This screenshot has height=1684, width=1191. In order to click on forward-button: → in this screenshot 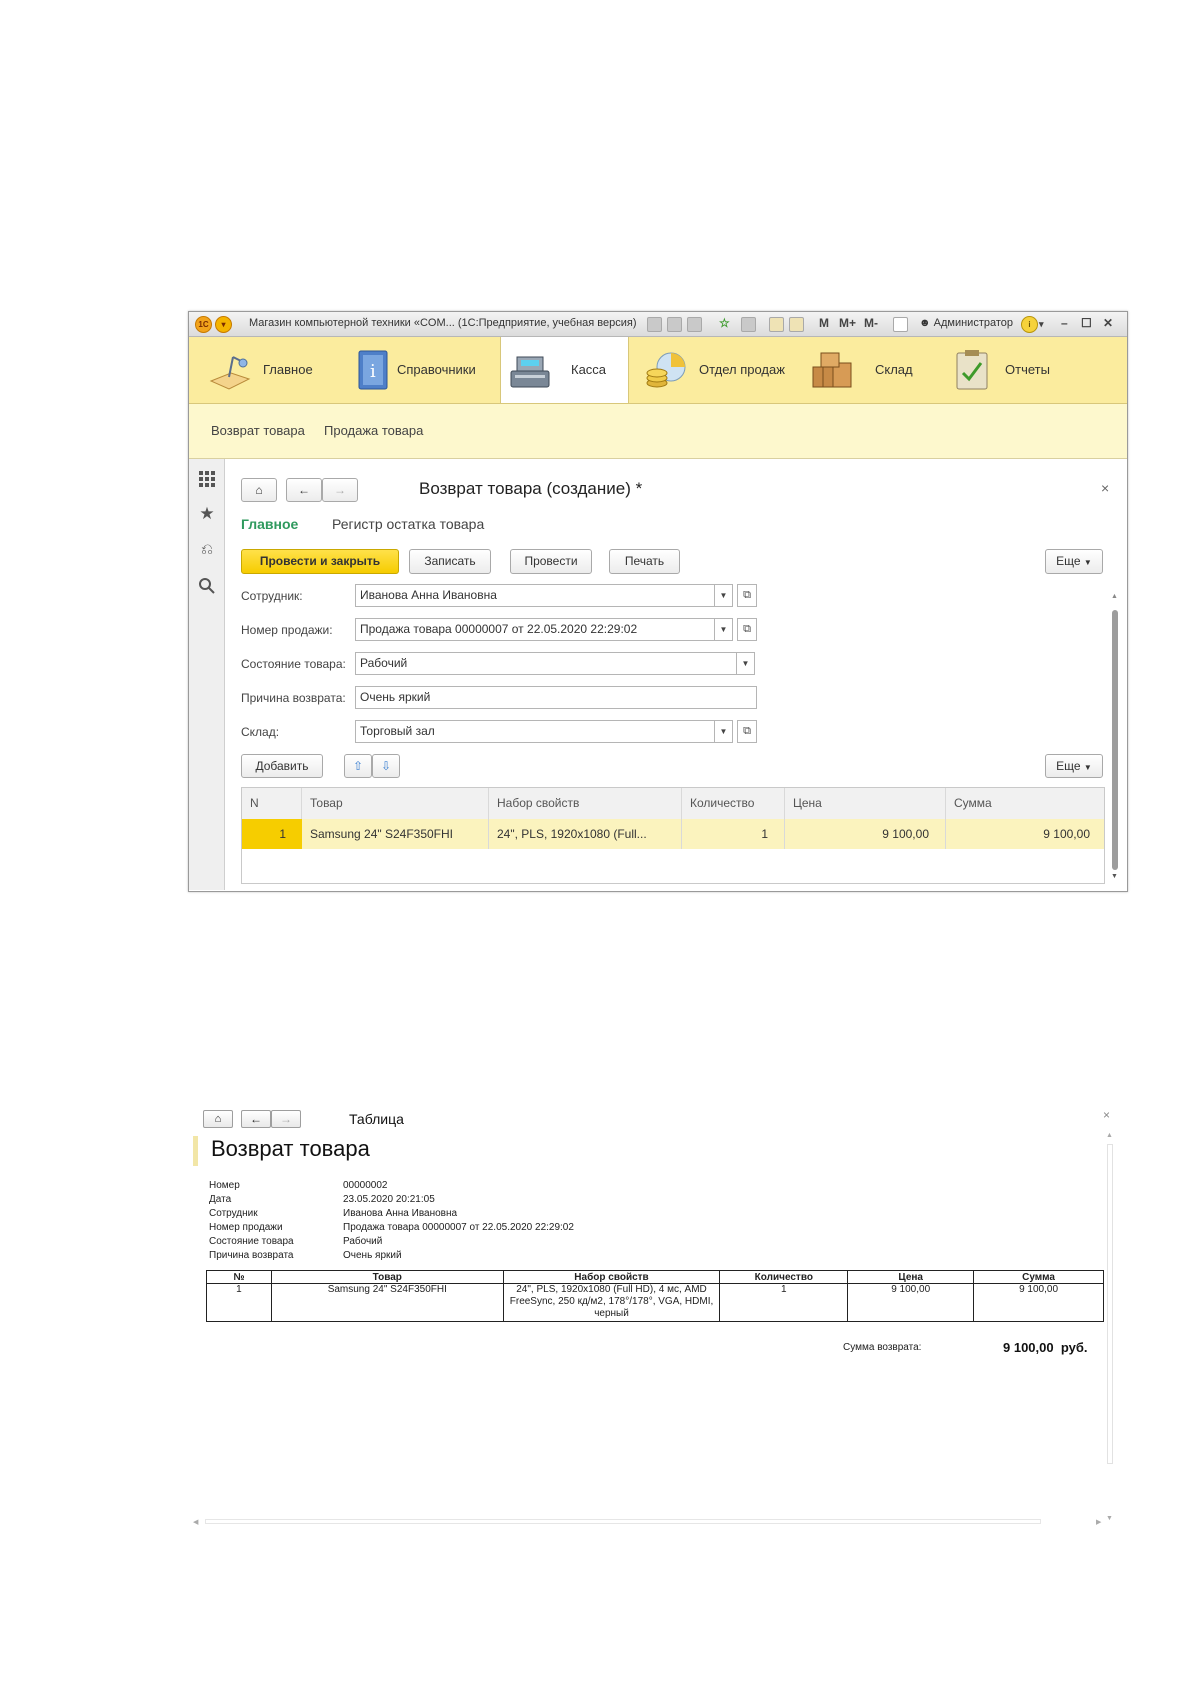, I will do `click(340, 490)`.